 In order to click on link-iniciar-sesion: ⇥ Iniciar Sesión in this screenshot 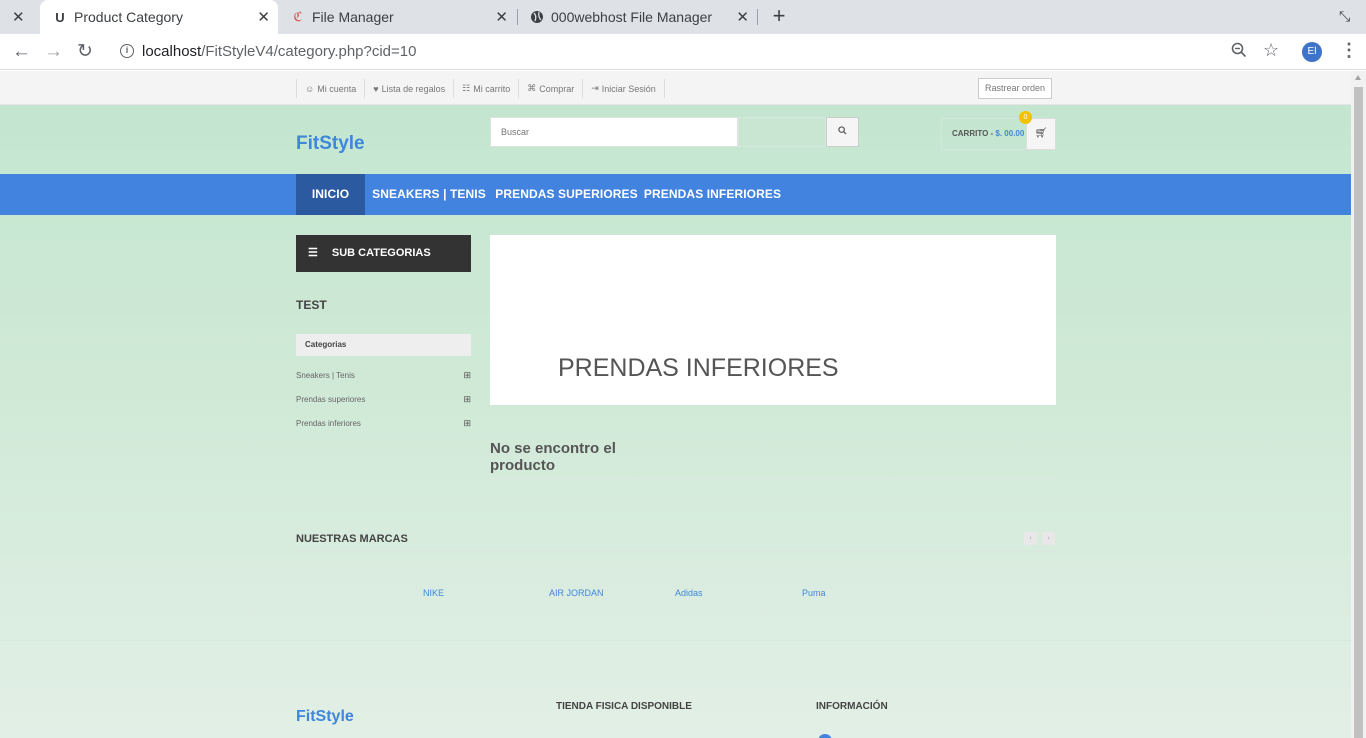, I will do `click(623, 88)`.